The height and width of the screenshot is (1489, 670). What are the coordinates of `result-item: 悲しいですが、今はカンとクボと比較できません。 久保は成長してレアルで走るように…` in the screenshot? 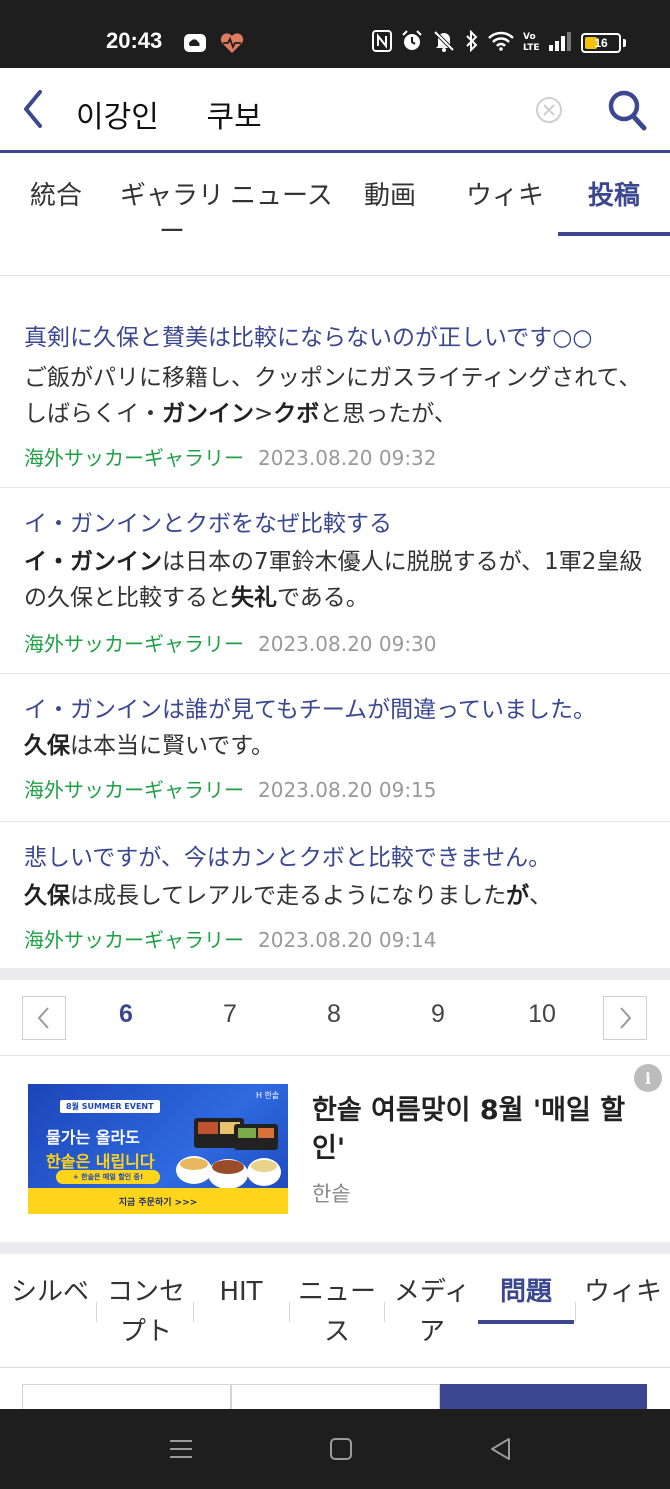 It's located at (335, 895).